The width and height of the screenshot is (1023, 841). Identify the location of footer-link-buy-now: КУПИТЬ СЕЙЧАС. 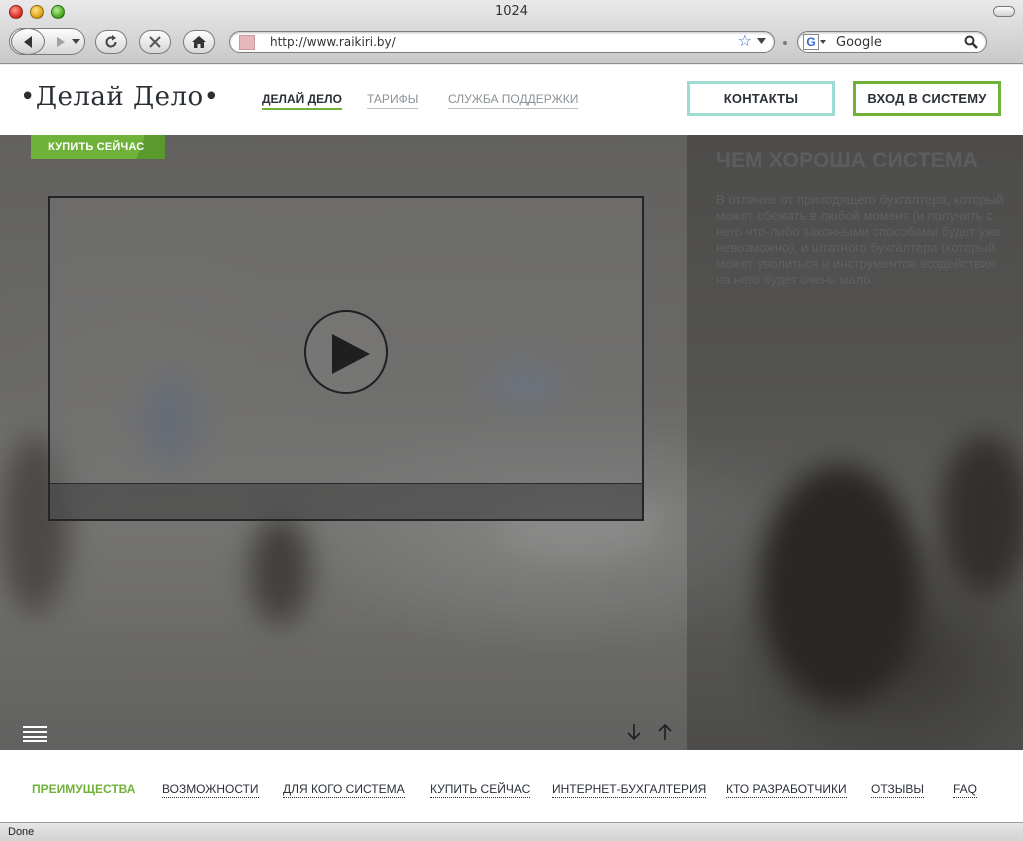
(480, 790).